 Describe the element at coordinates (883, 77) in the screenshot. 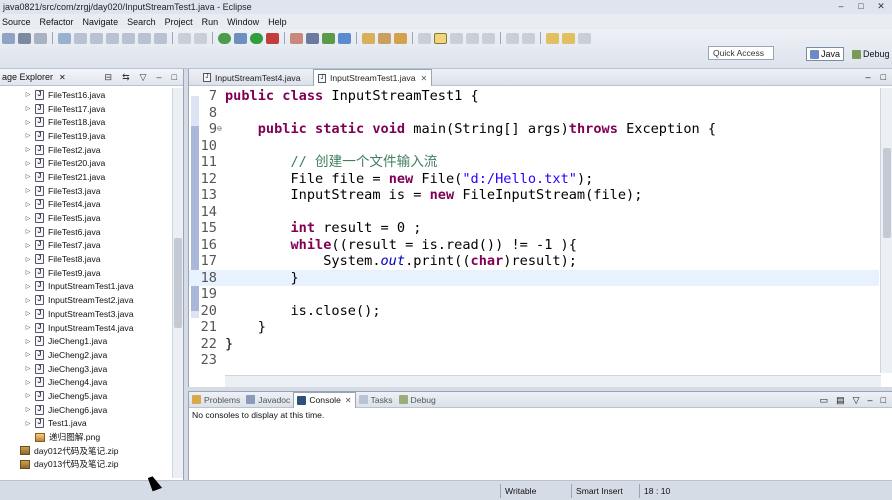

I see `maximize-editor-icon: □` at that location.